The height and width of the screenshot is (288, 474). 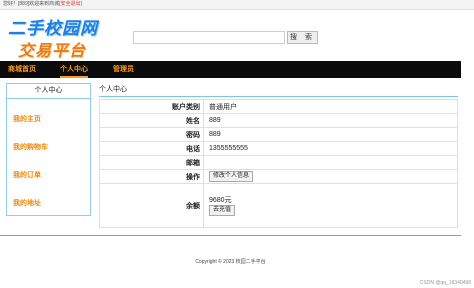 What do you see at coordinates (151, 176) in the screenshot?
I see `field-label-actions: 操作` at bounding box center [151, 176].